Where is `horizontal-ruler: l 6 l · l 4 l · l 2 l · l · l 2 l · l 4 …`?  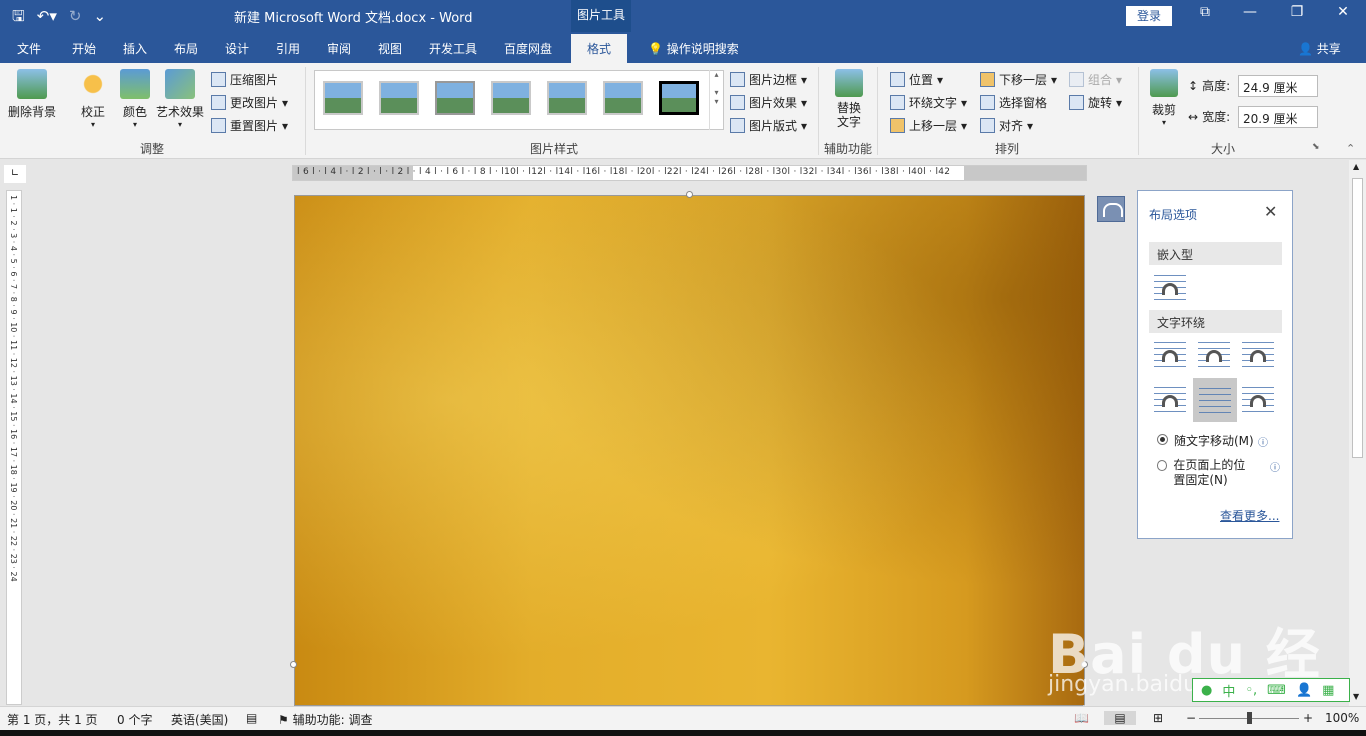
horizontal-ruler: l 6 l · l 4 l · l 2 l · l · l 2 l · l 4 … is located at coordinates (689, 173).